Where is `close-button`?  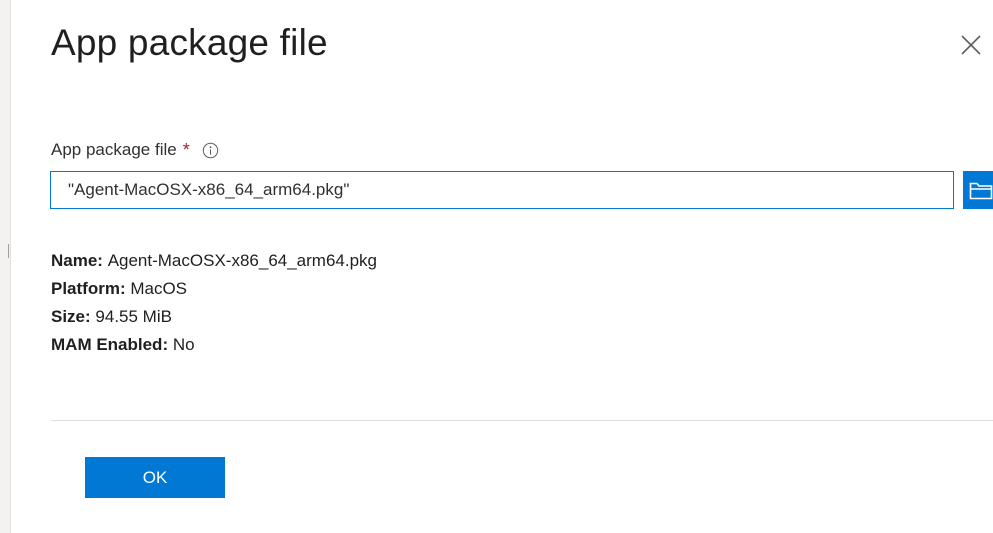 close-button is located at coordinates (972, 46).